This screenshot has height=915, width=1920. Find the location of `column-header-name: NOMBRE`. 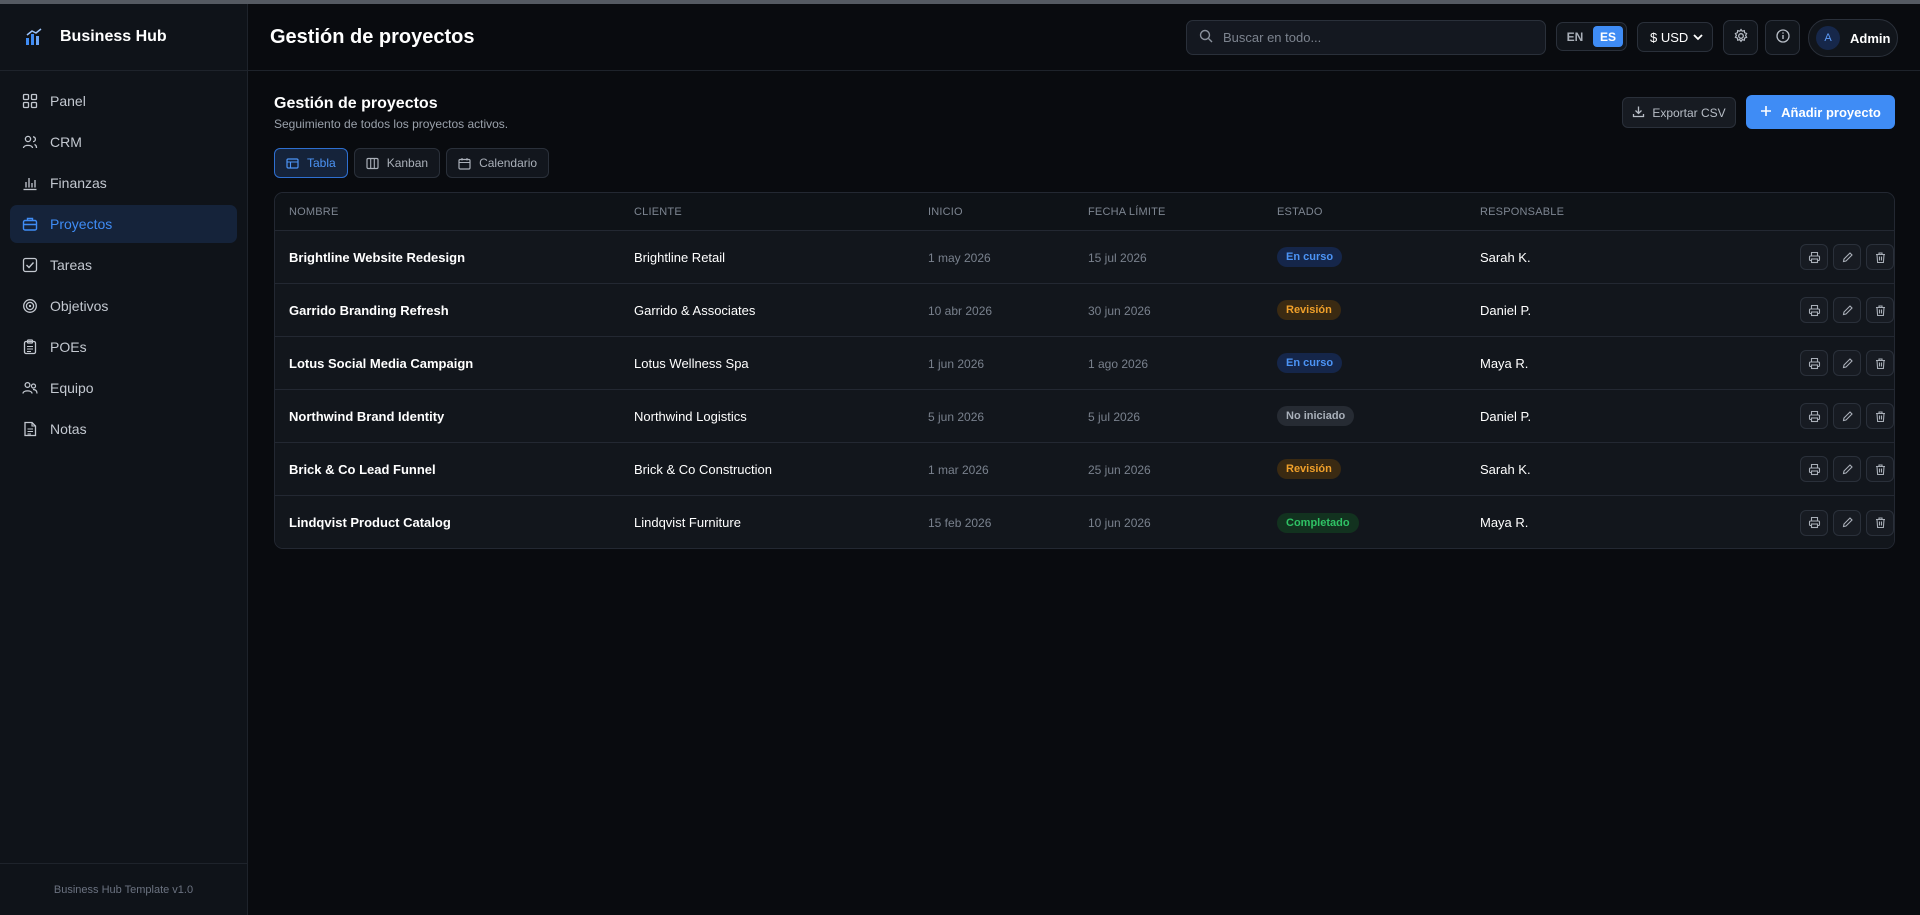

column-header-name: NOMBRE is located at coordinates (454, 212).